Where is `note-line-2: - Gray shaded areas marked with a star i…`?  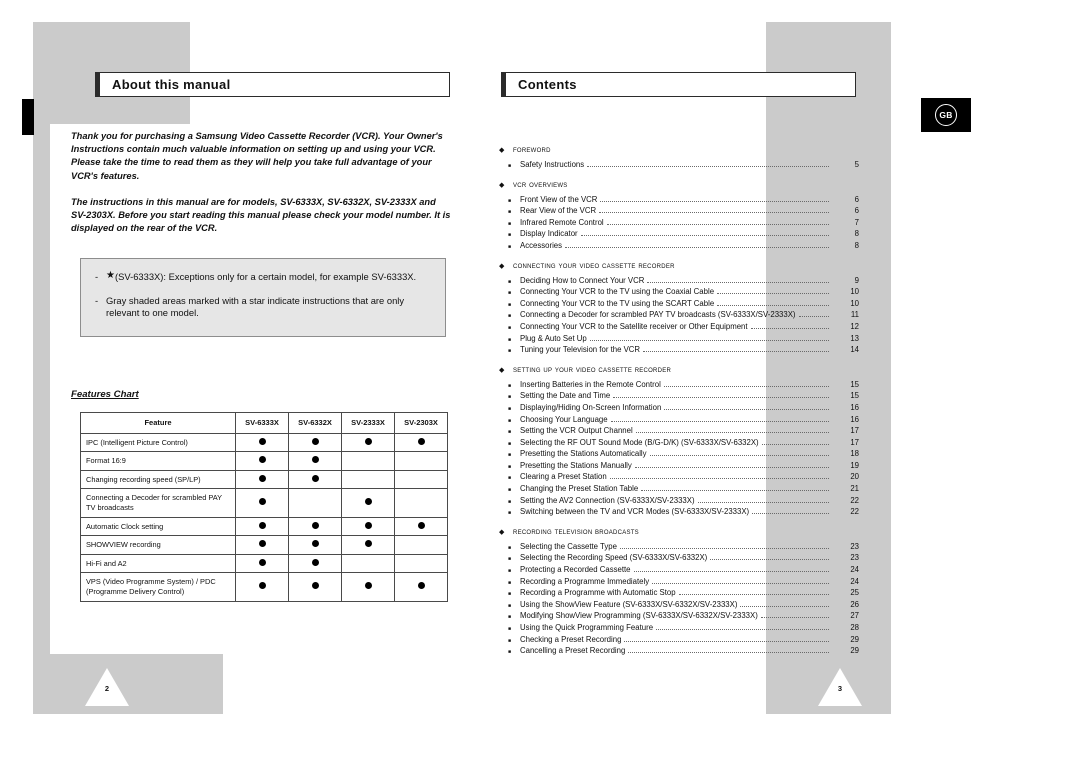 note-line-2: - Gray shaded areas marked with a star i… is located at coordinates (263, 307).